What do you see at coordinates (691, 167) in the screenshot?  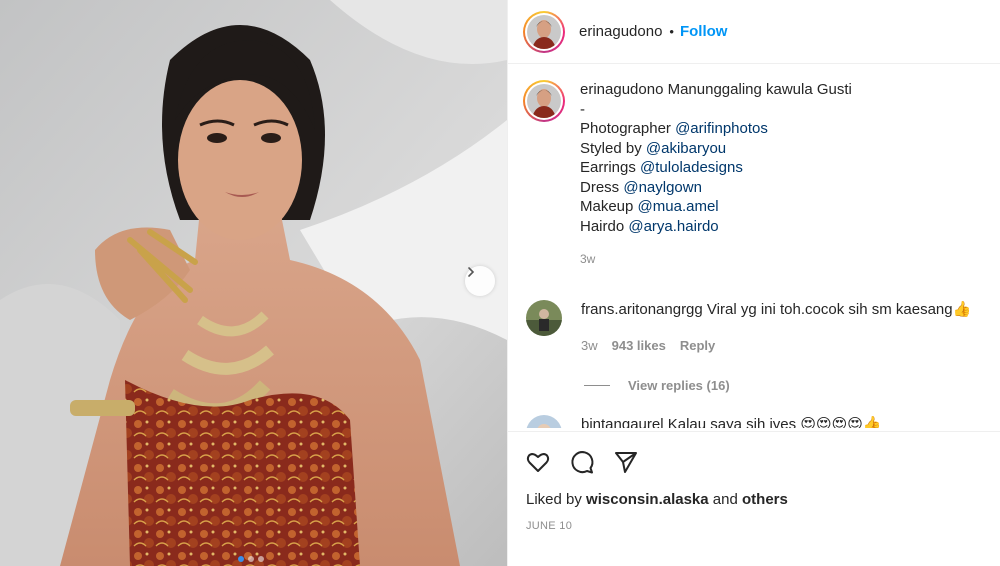 I see `mention-link: @tuloladesigns` at bounding box center [691, 167].